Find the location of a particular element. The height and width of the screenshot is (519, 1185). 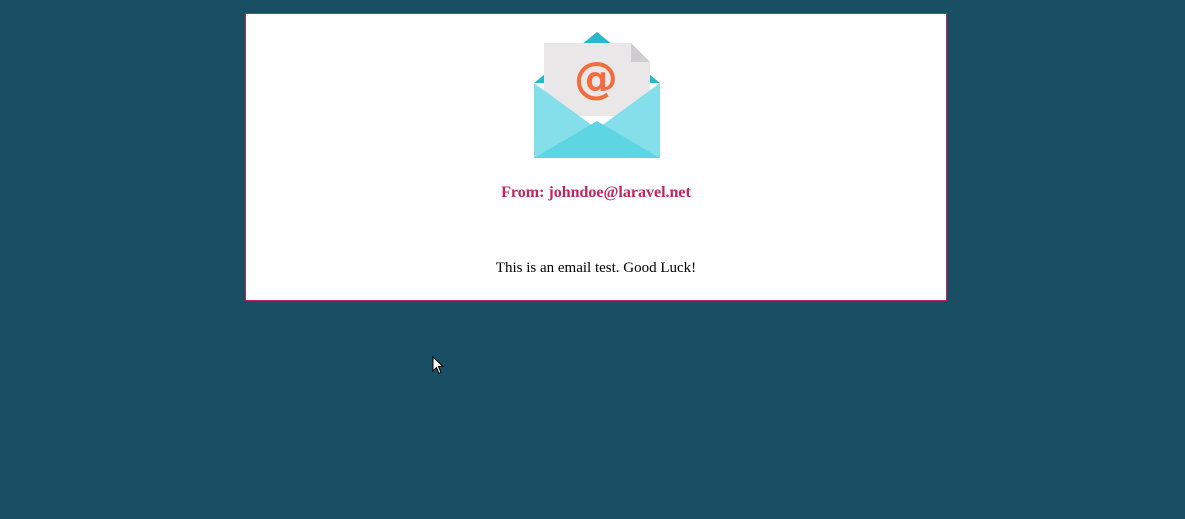

sender-prefix: From: is located at coordinates (525, 192).